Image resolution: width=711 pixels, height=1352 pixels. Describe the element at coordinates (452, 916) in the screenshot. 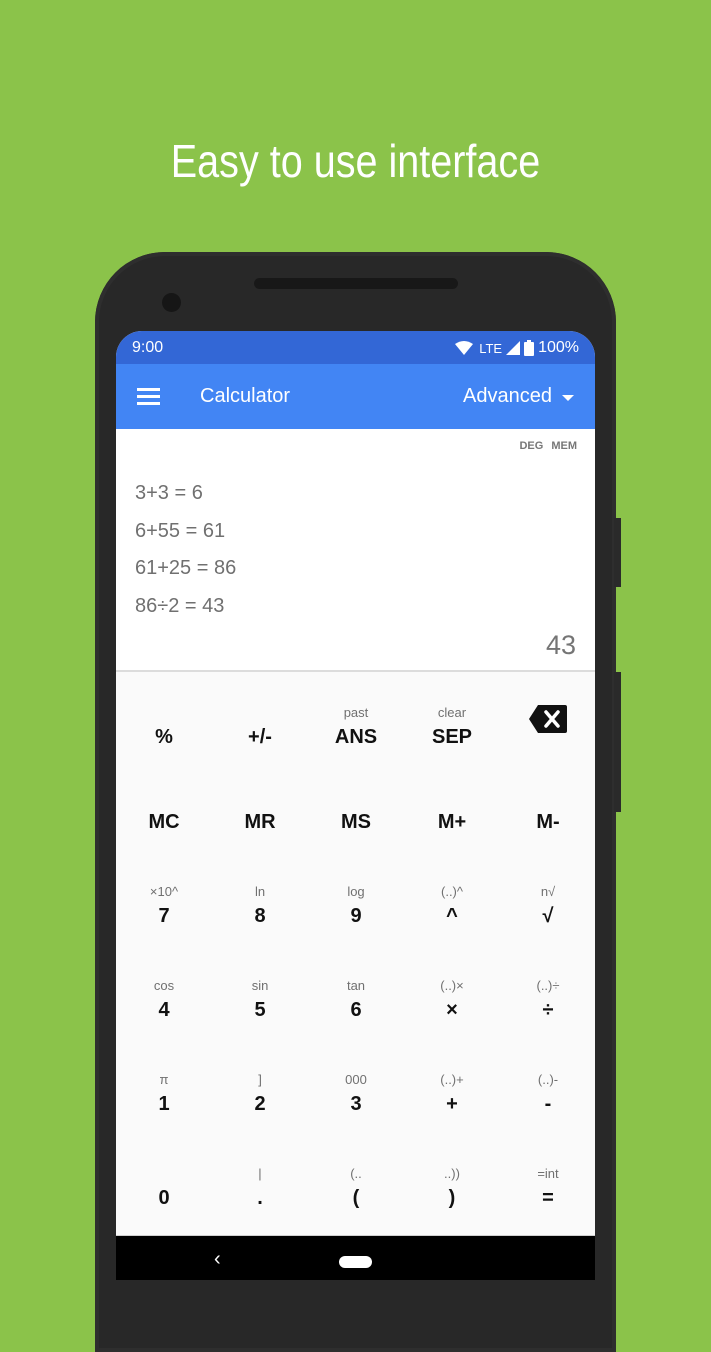

I see `key-primary-label: ^` at that location.